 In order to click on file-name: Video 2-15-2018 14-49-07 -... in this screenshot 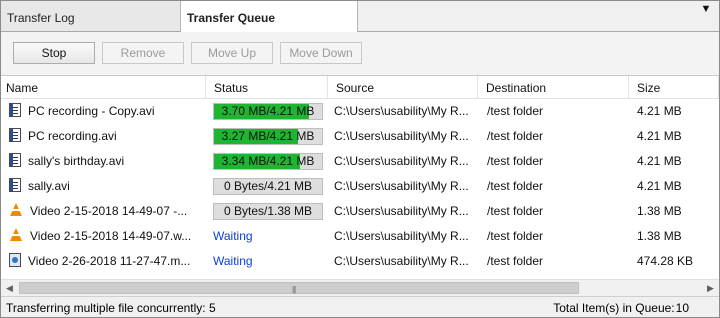, I will do `click(109, 211)`.